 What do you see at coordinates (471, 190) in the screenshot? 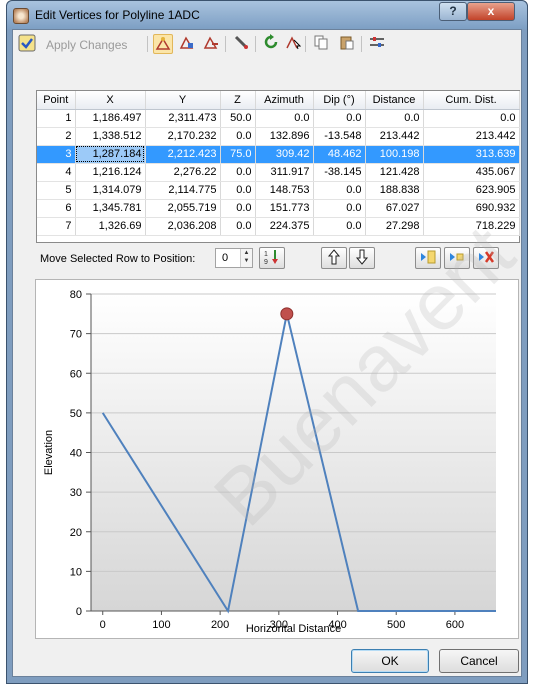
I see `cell: 623.905` at bounding box center [471, 190].